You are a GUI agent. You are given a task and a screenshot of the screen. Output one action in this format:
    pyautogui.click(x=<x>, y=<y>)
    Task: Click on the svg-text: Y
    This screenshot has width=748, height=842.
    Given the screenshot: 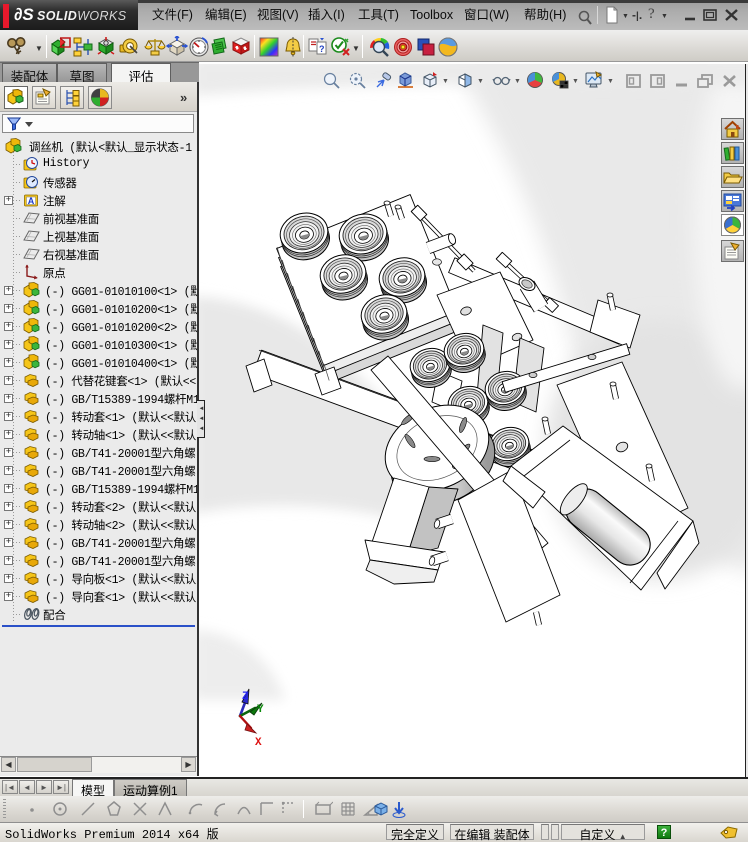 What is the action you would take?
    pyautogui.click(x=260, y=710)
    